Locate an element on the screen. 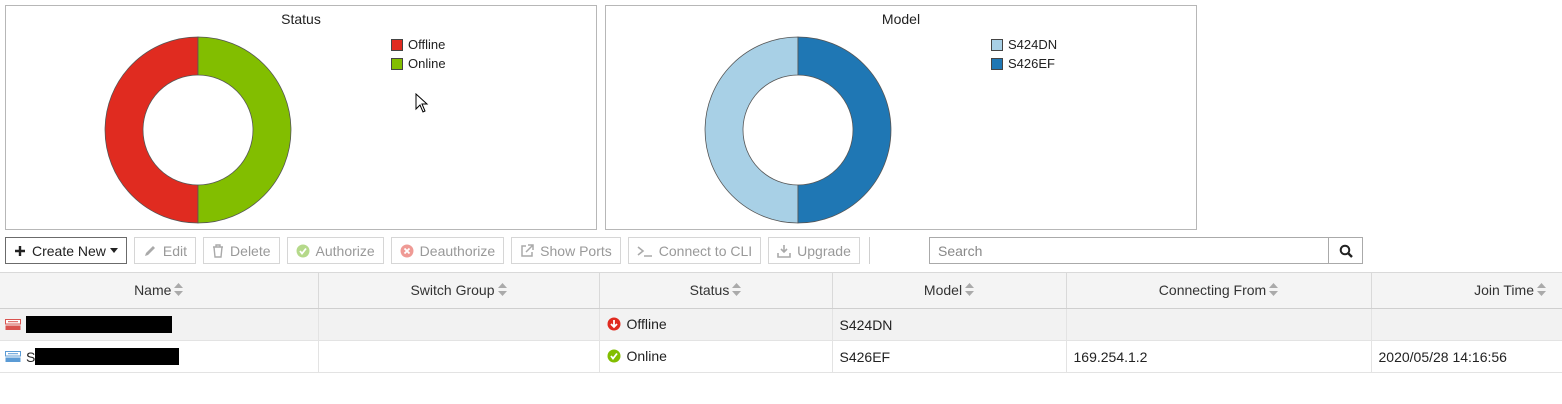 The width and height of the screenshot is (1562, 404). model-donut is located at coordinates (798, 130).